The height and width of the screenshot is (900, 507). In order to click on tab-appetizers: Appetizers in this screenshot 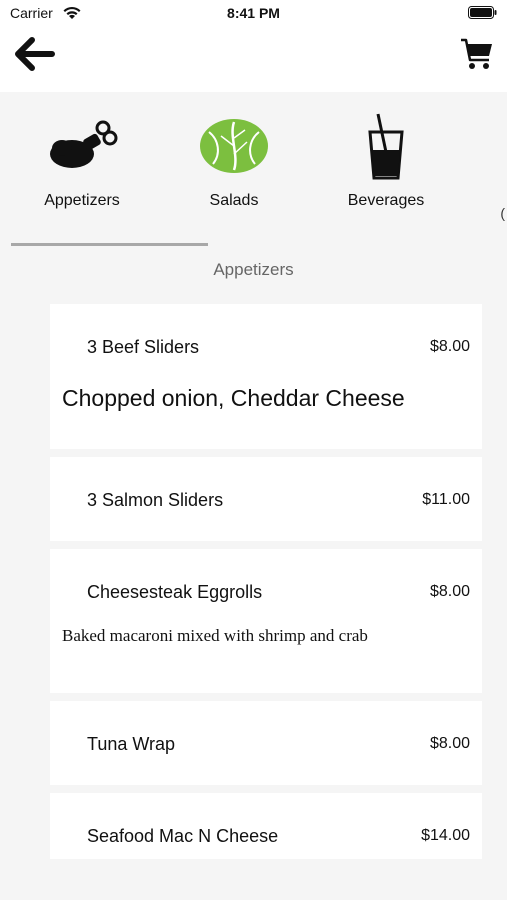, I will do `click(82, 165)`.